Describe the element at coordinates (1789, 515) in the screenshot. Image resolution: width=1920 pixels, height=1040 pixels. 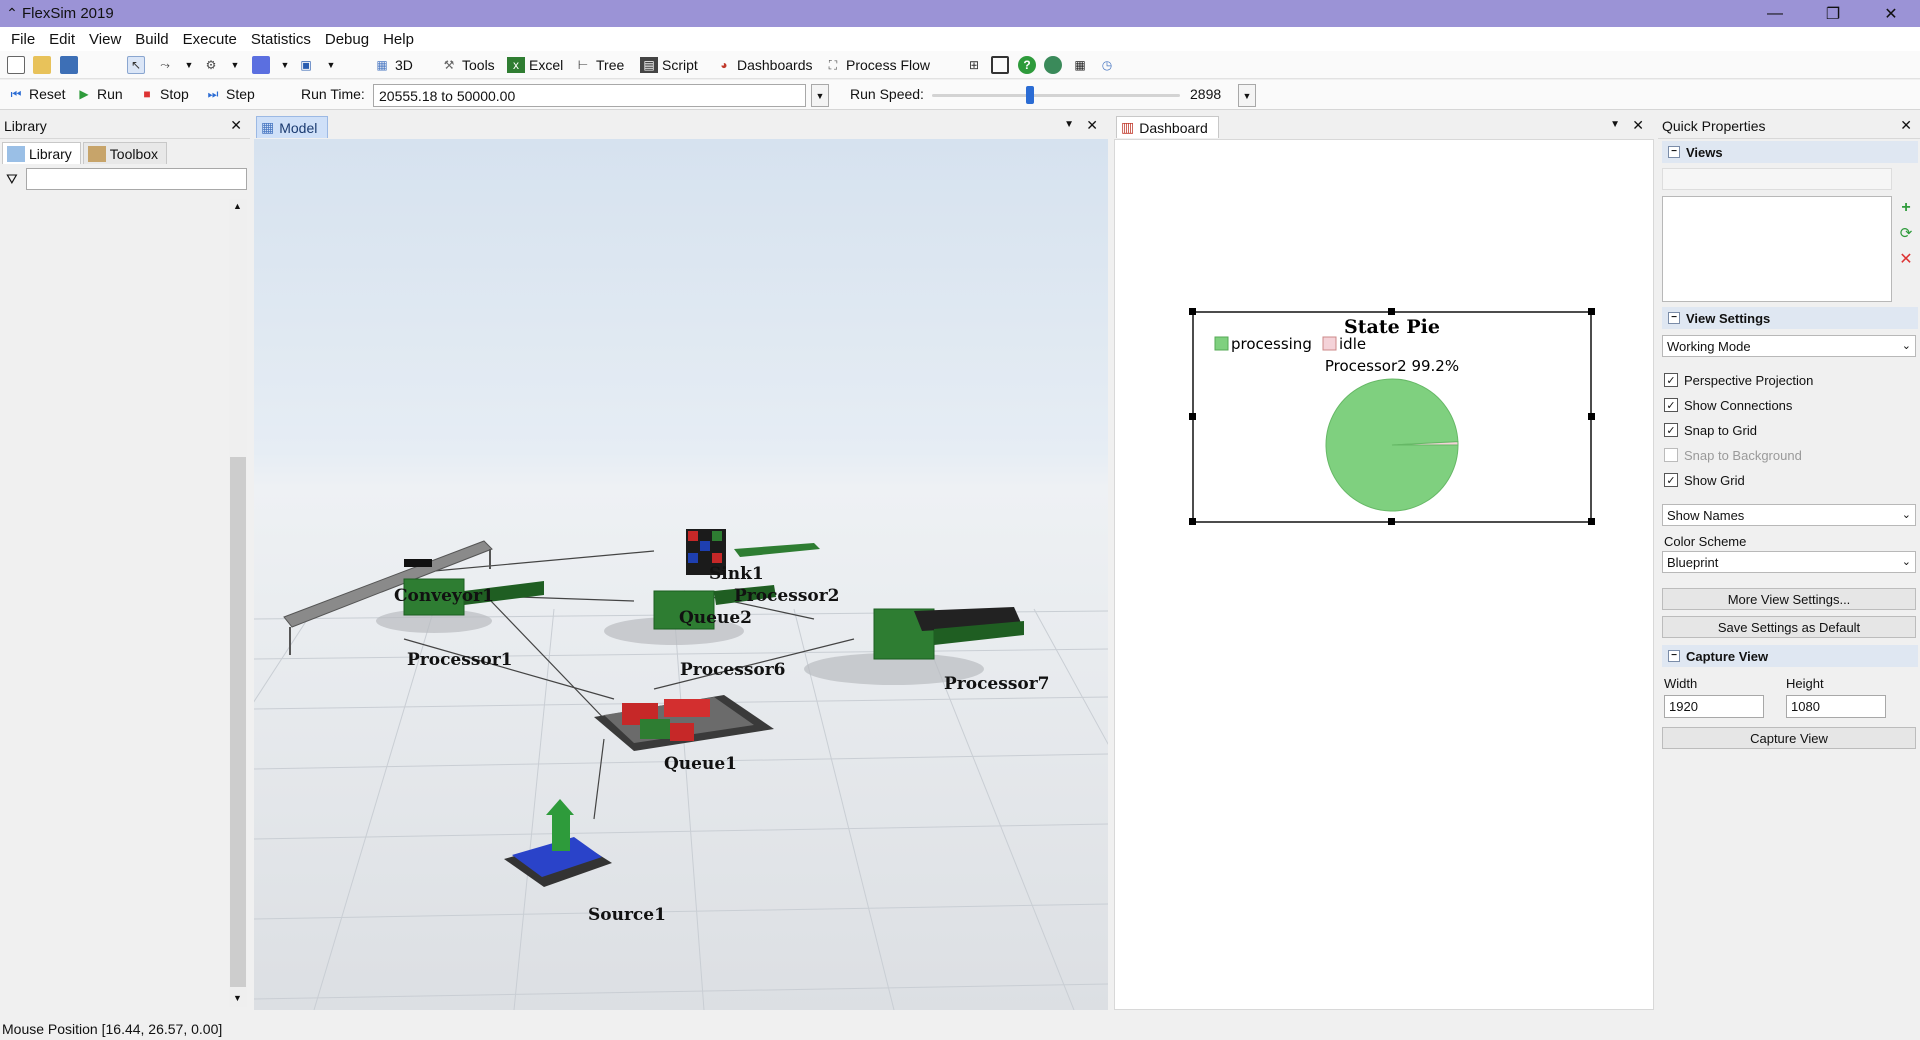
I see `show-names-select: Show Names ⌄` at that location.